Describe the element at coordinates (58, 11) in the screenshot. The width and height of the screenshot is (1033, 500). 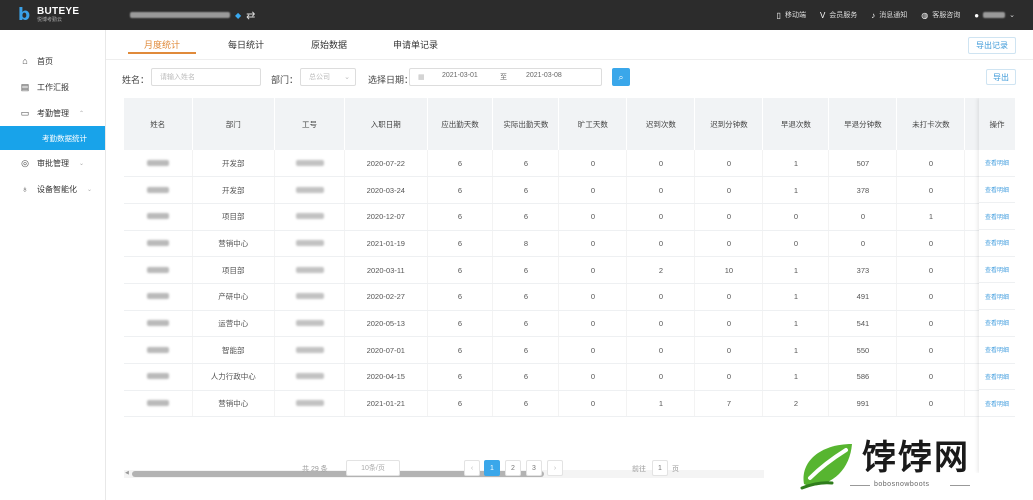
I see `logo-name: BUTEYE` at that location.